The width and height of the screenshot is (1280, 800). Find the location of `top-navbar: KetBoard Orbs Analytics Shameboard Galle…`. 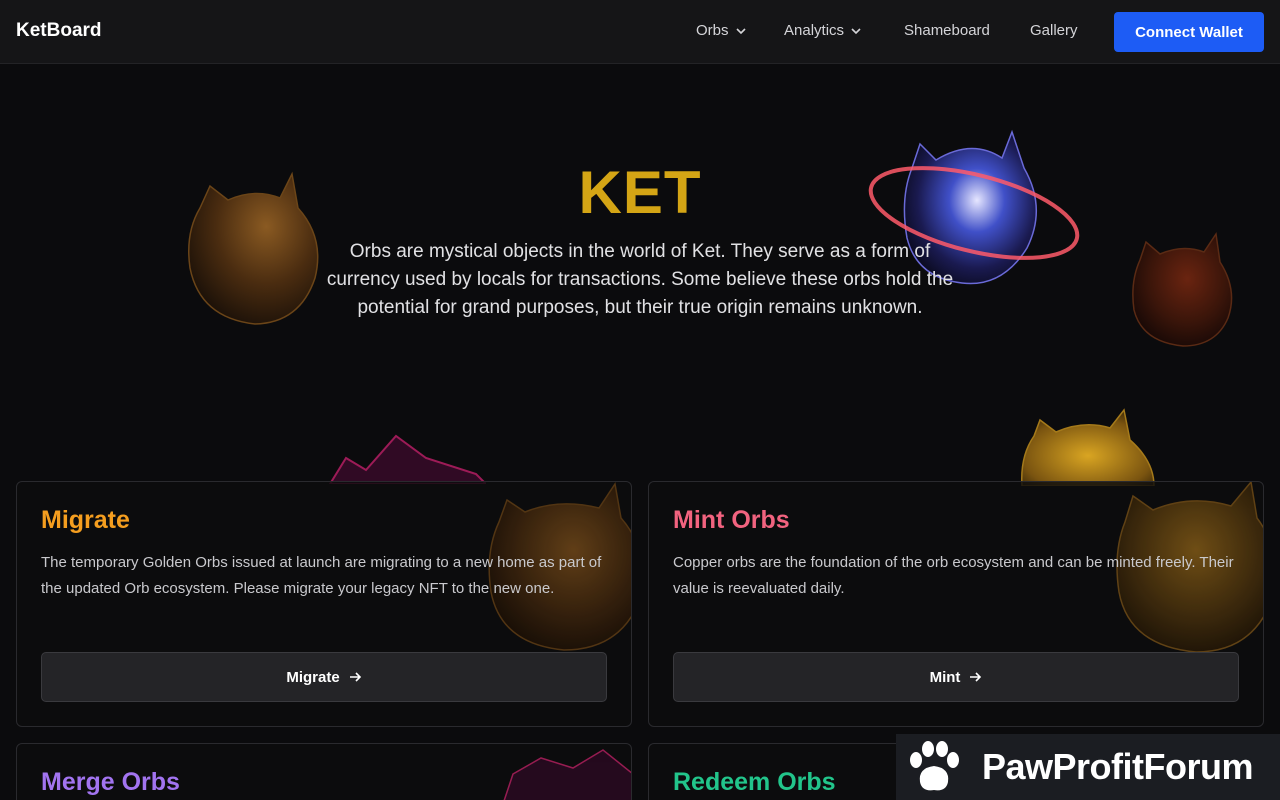

top-navbar: KetBoard Orbs Analytics Shameboard Galle… is located at coordinates (640, 32).